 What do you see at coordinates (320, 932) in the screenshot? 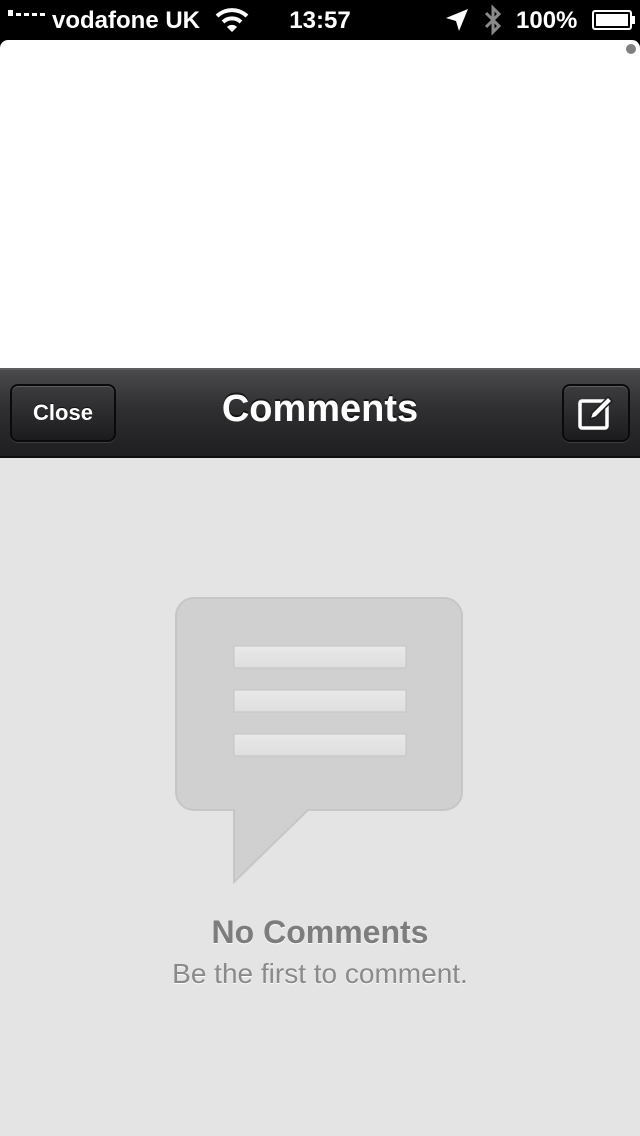
I see `empty-state-title: No Comments` at bounding box center [320, 932].